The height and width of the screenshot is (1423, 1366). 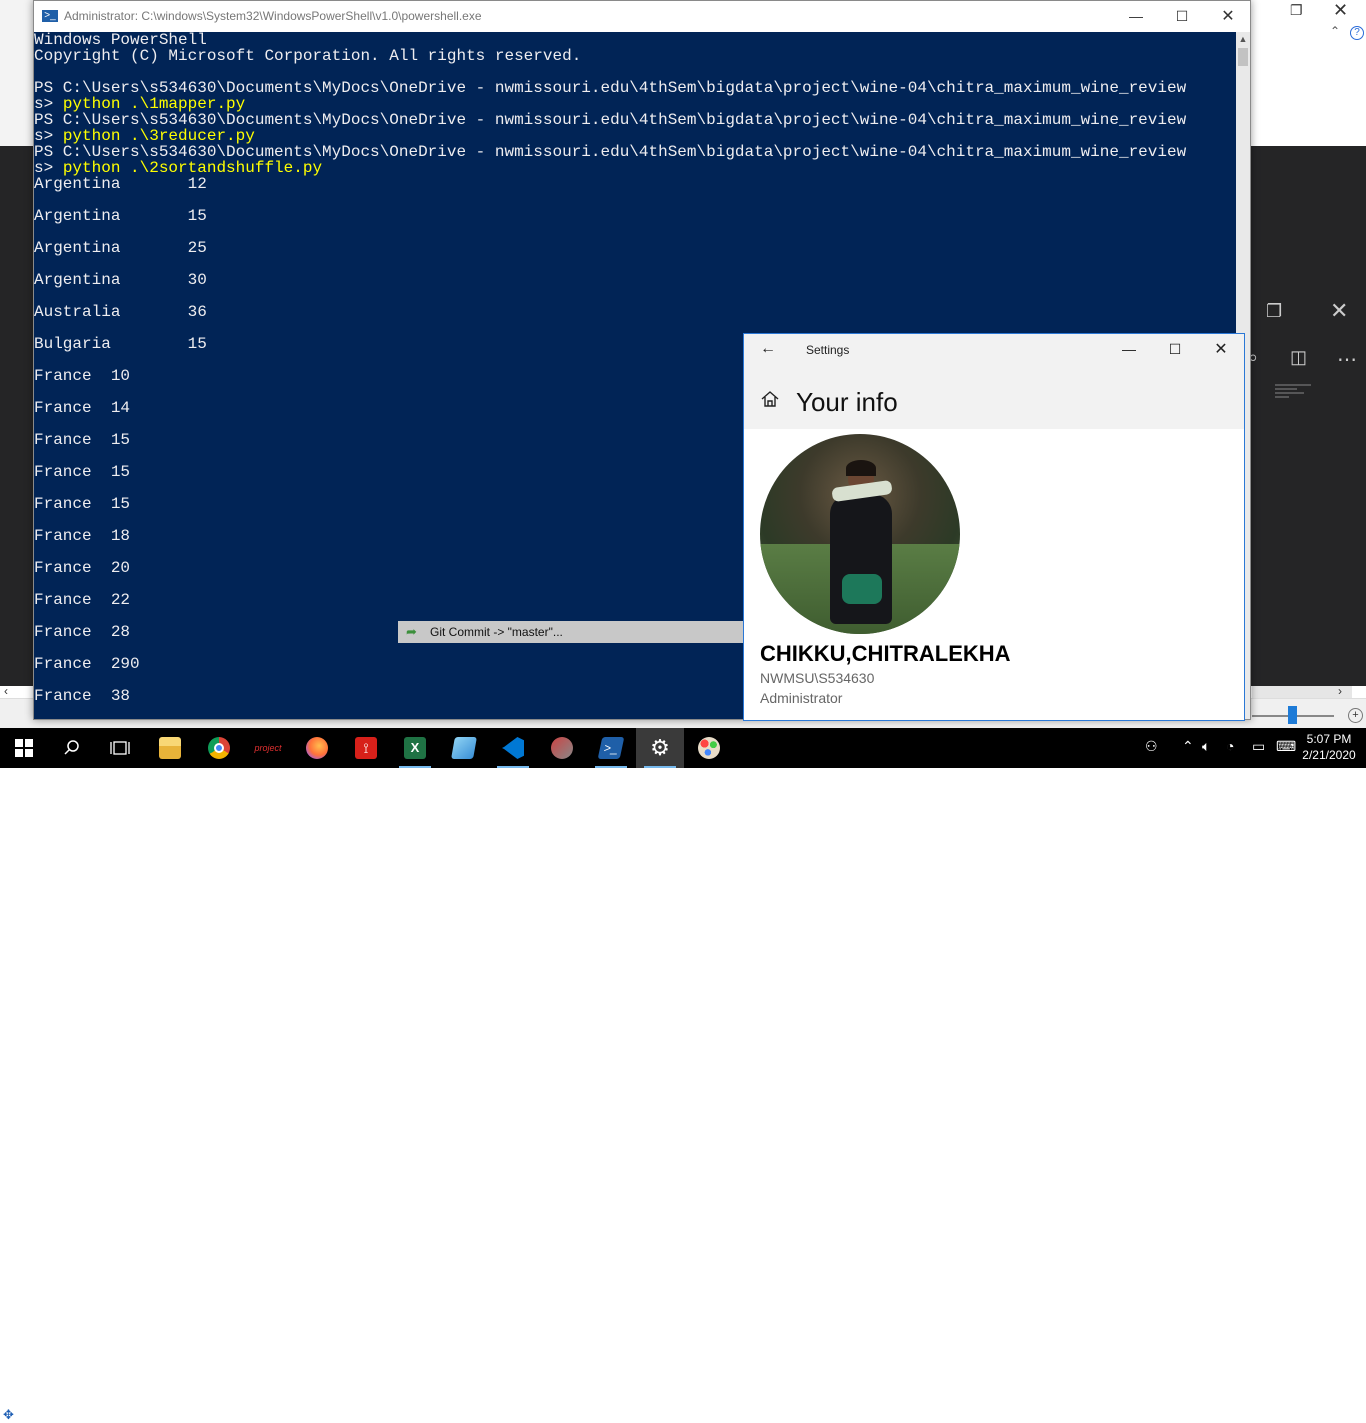 I want to click on back-arrow-icon: ←, so click(x=768, y=349).